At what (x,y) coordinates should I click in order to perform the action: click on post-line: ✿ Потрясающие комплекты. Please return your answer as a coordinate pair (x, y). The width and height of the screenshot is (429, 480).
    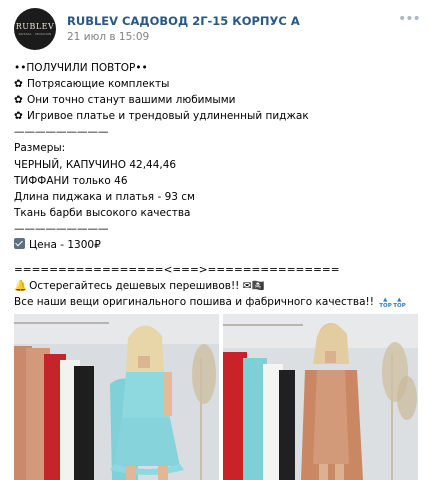
    Looking at the image, I should click on (216, 84).